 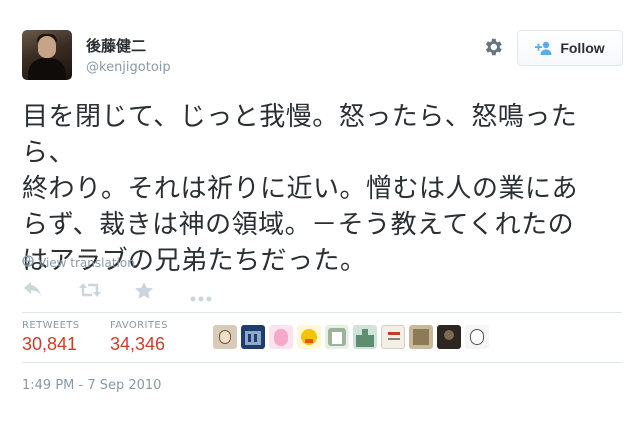 I want to click on globe-icon, so click(x=28, y=262).